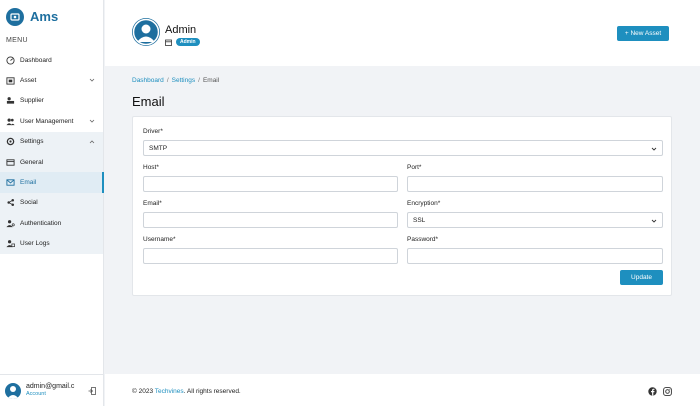 The width and height of the screenshot is (700, 406). Describe the element at coordinates (10, 182) in the screenshot. I see `email-icon` at that location.